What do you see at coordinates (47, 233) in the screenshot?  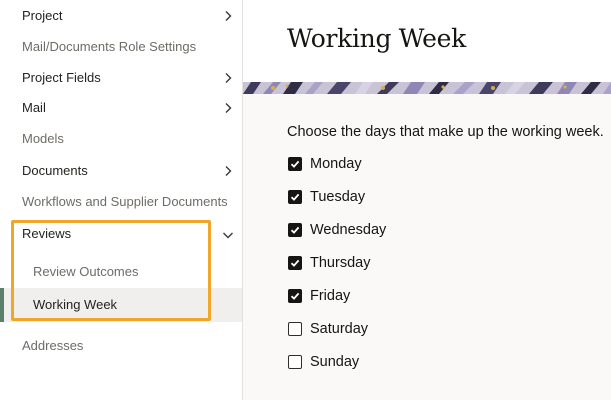 I see `sidebar-item-label: Reviews` at bounding box center [47, 233].